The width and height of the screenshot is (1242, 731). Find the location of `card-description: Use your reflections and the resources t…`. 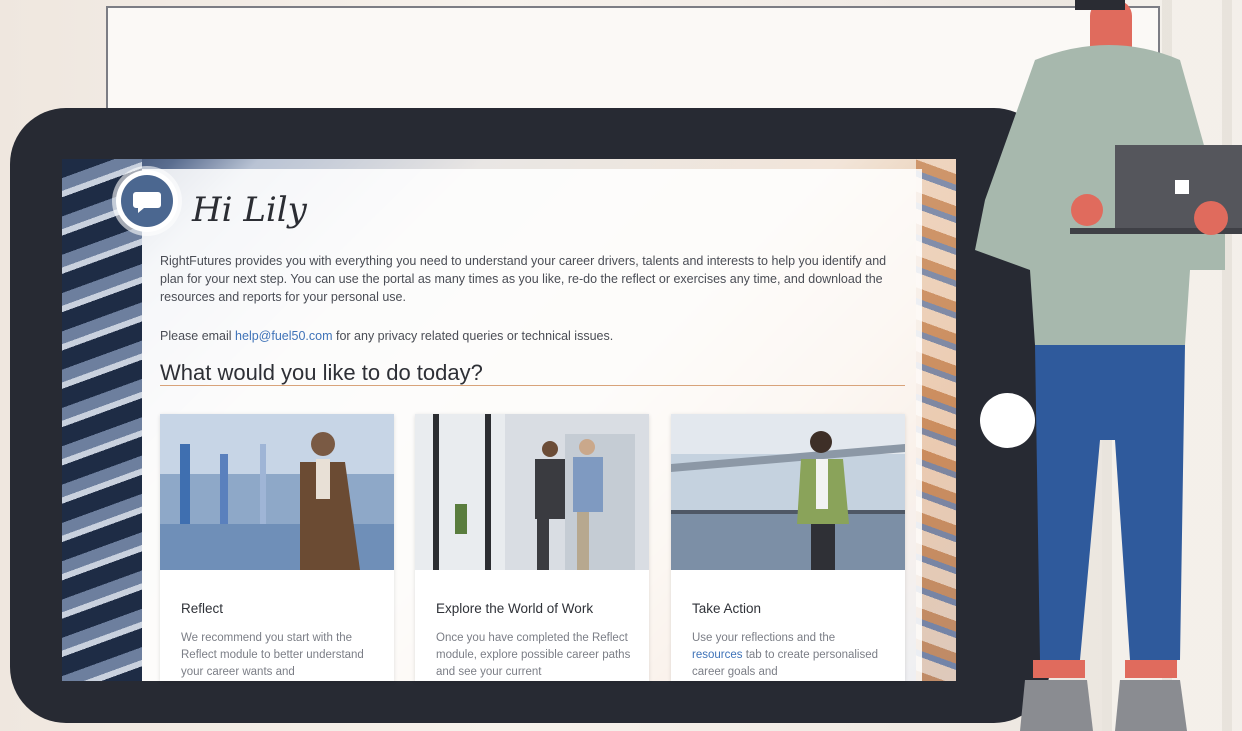

card-description: Use your reflections and the resources t… is located at coordinates (785, 655).